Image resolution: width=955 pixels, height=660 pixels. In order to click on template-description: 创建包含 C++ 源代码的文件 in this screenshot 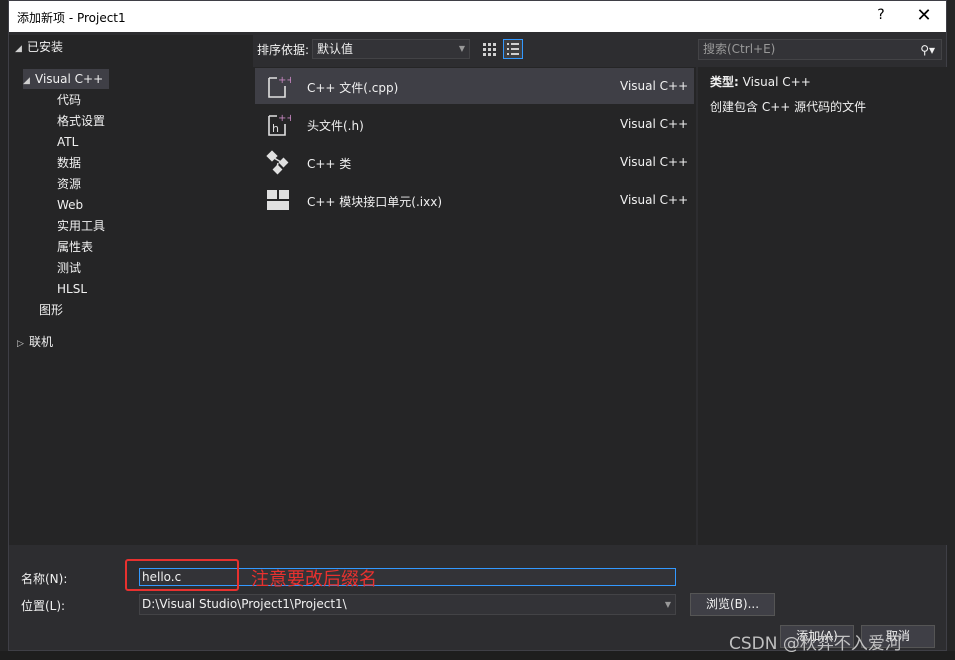, I will do `click(788, 107)`.